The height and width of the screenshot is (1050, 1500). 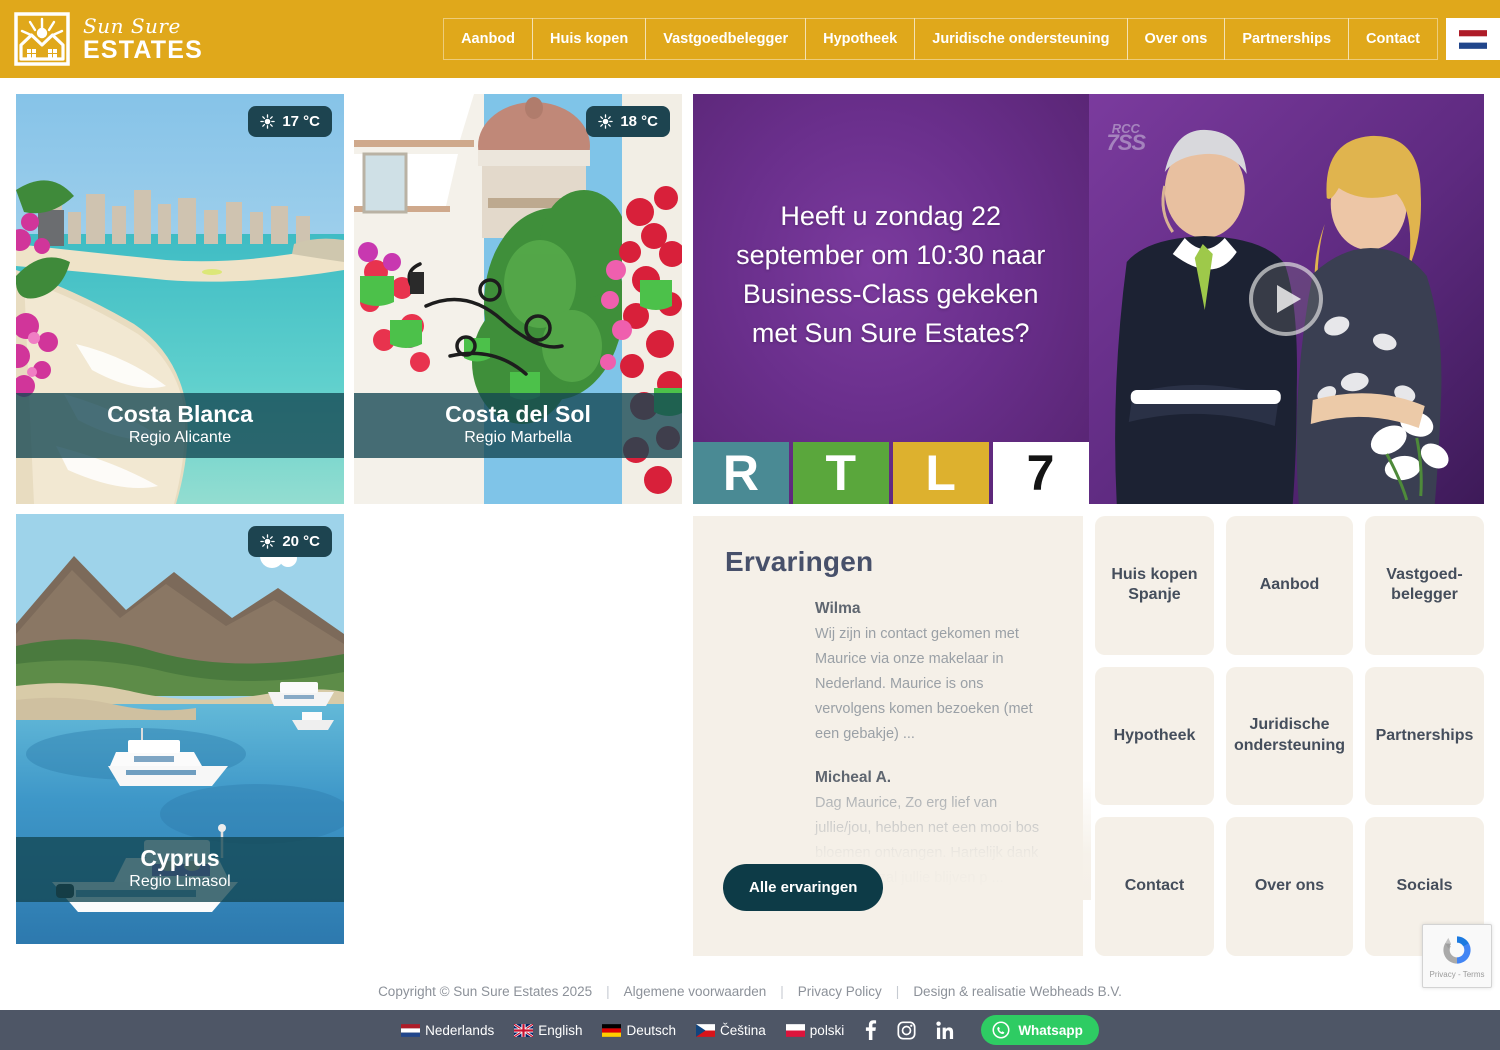 What do you see at coordinates (827, 1030) in the screenshot?
I see `language-label: polski` at bounding box center [827, 1030].